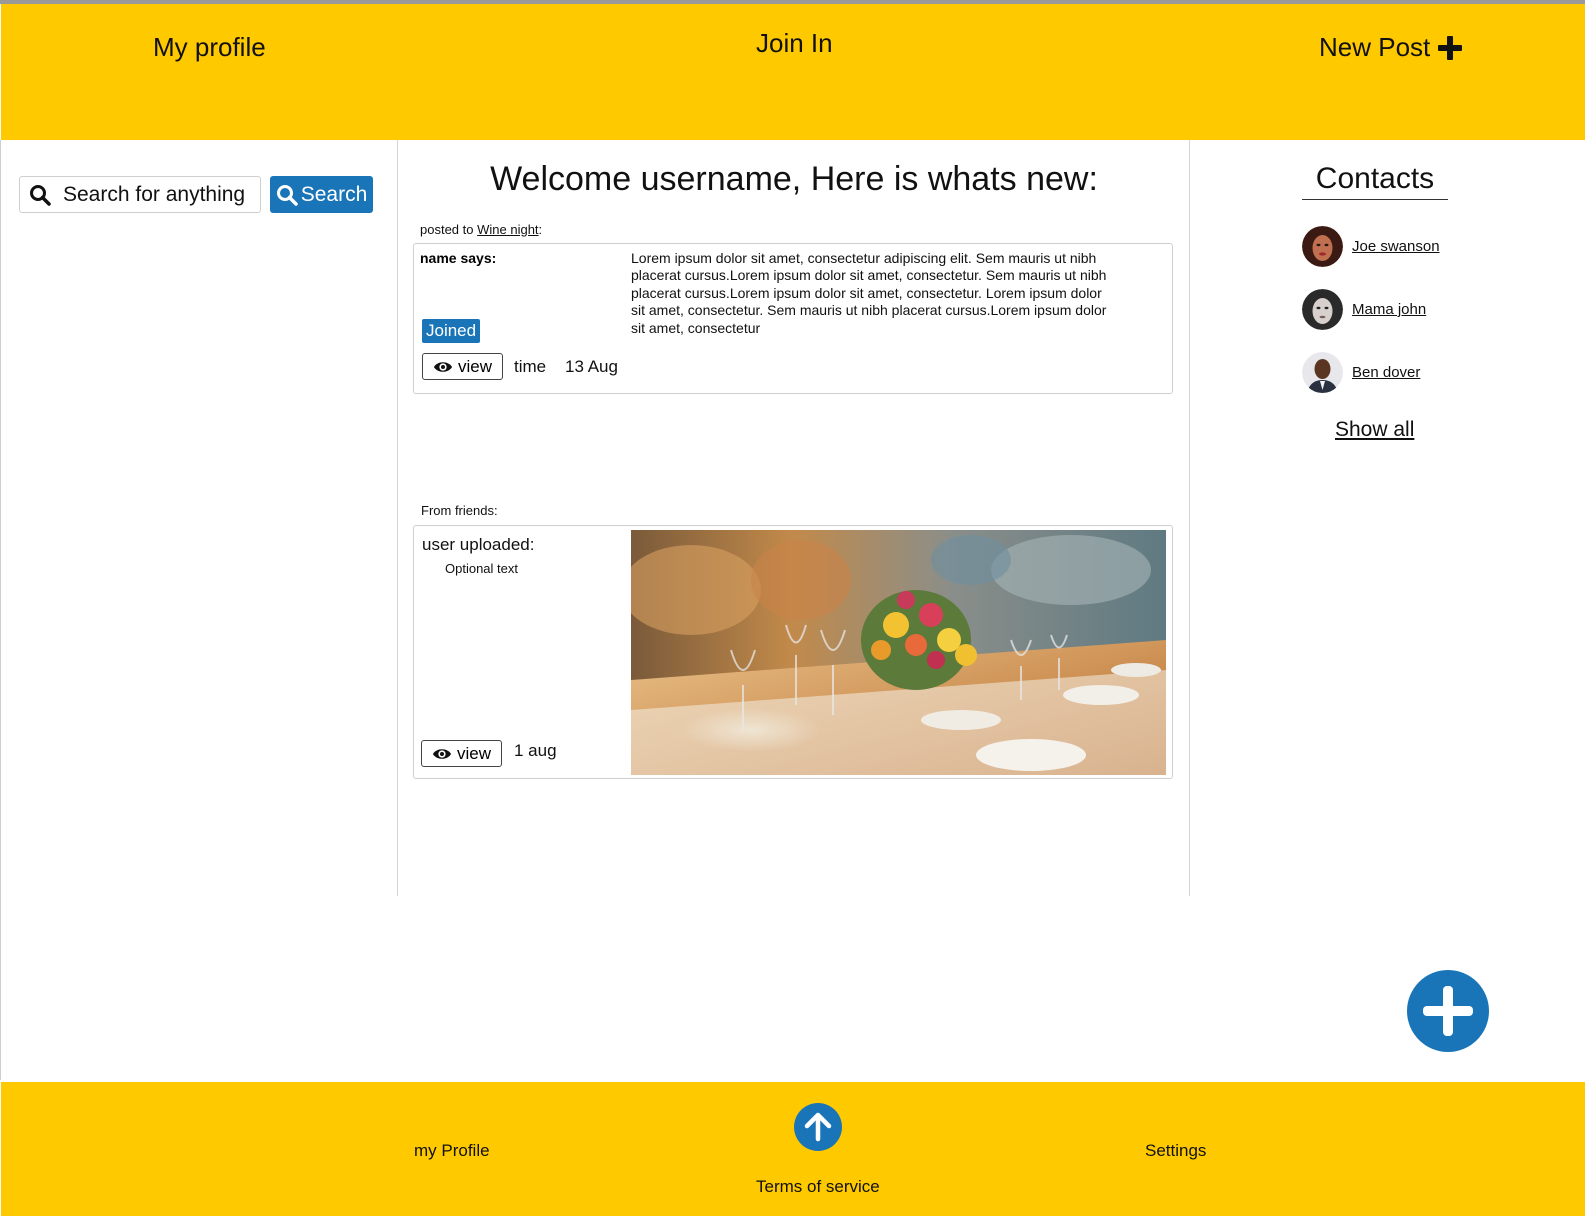  Describe the element at coordinates (1389, 309) in the screenshot. I see `contact-name: Mama john` at that location.